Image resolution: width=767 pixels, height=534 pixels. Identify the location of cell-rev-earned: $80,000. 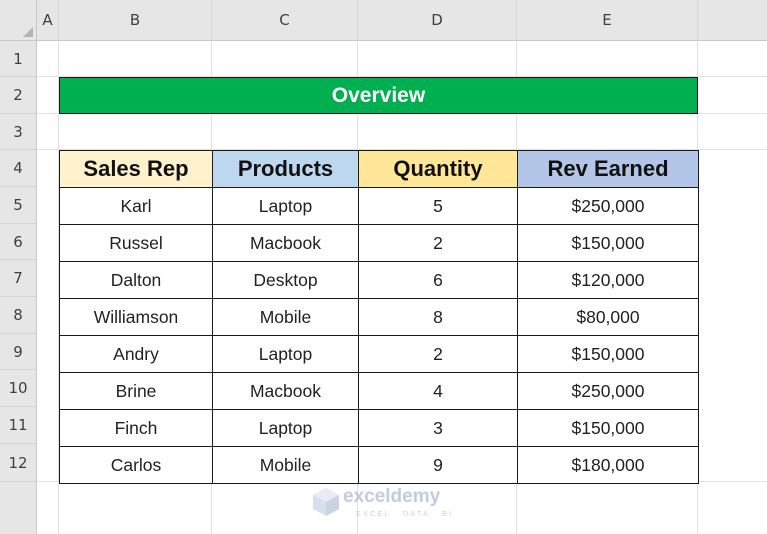
(608, 317).